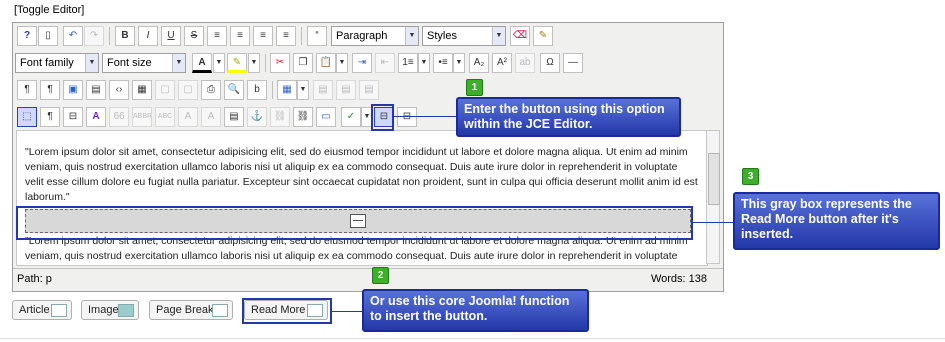  What do you see at coordinates (148, 36) in the screenshot?
I see `italic-icon: I` at bounding box center [148, 36].